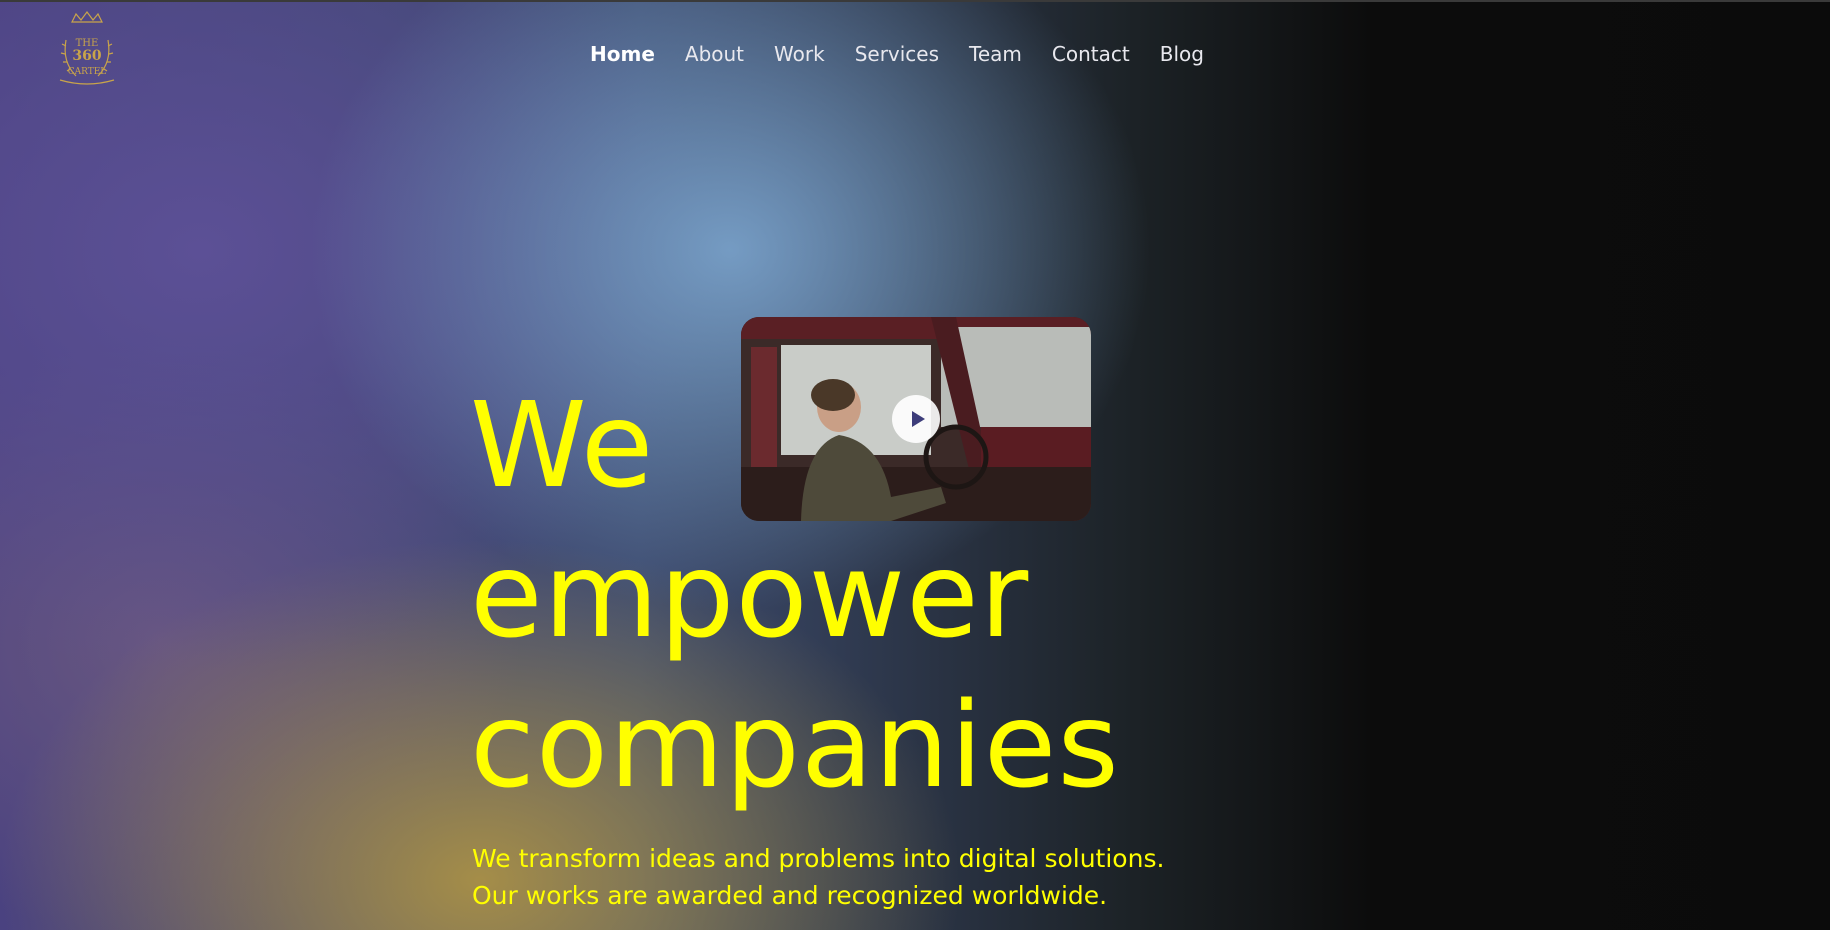 The image size is (1830, 930). What do you see at coordinates (915, 1) in the screenshot?
I see `top-border` at bounding box center [915, 1].